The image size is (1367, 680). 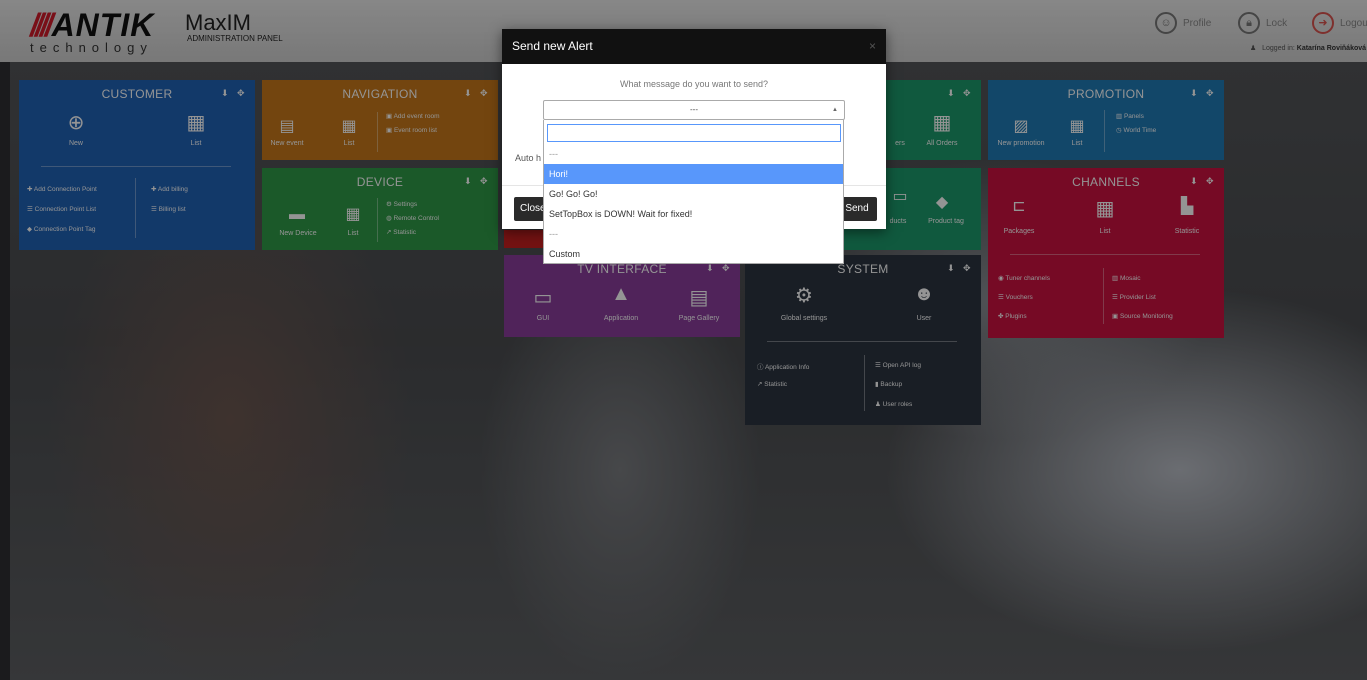 What do you see at coordinates (528, 158) in the screenshot?
I see `auto-hide-label: Auto h` at bounding box center [528, 158].